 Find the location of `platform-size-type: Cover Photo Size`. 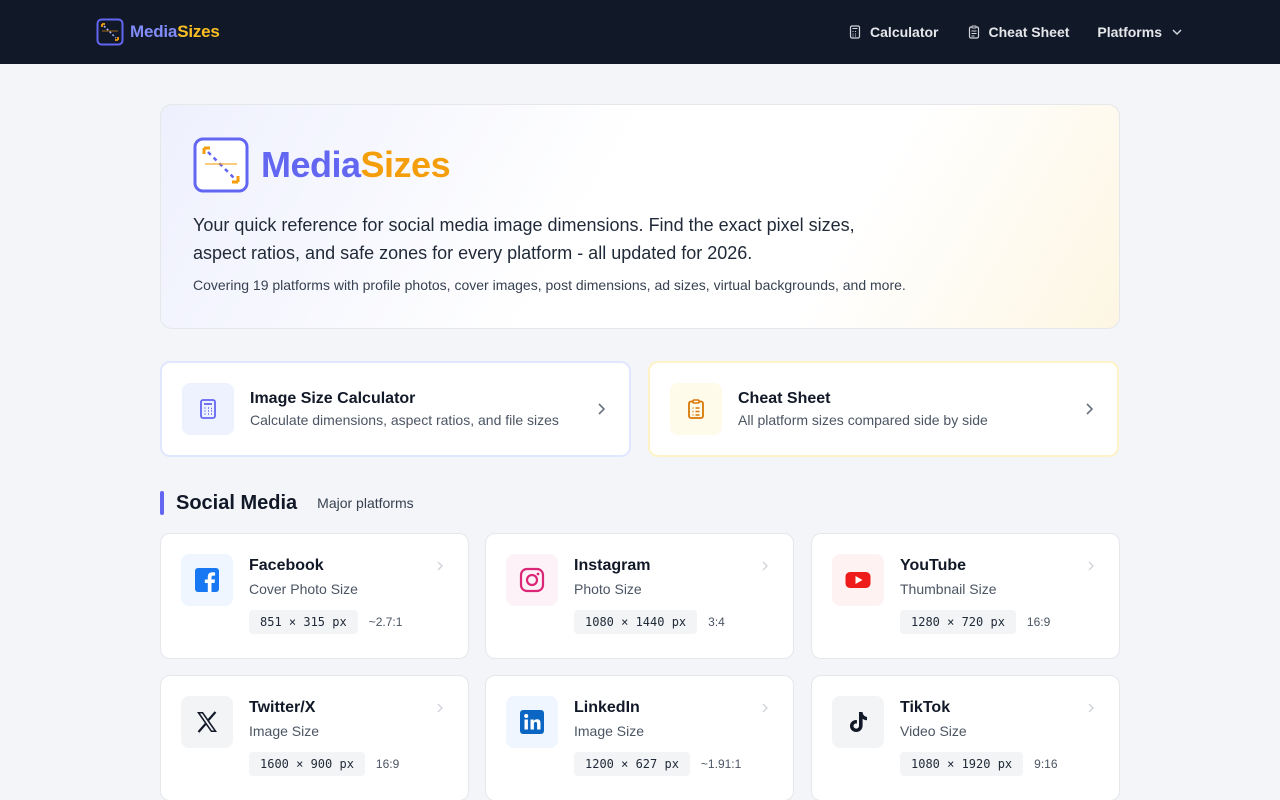

platform-size-type: Cover Photo Size is located at coordinates (303, 589).